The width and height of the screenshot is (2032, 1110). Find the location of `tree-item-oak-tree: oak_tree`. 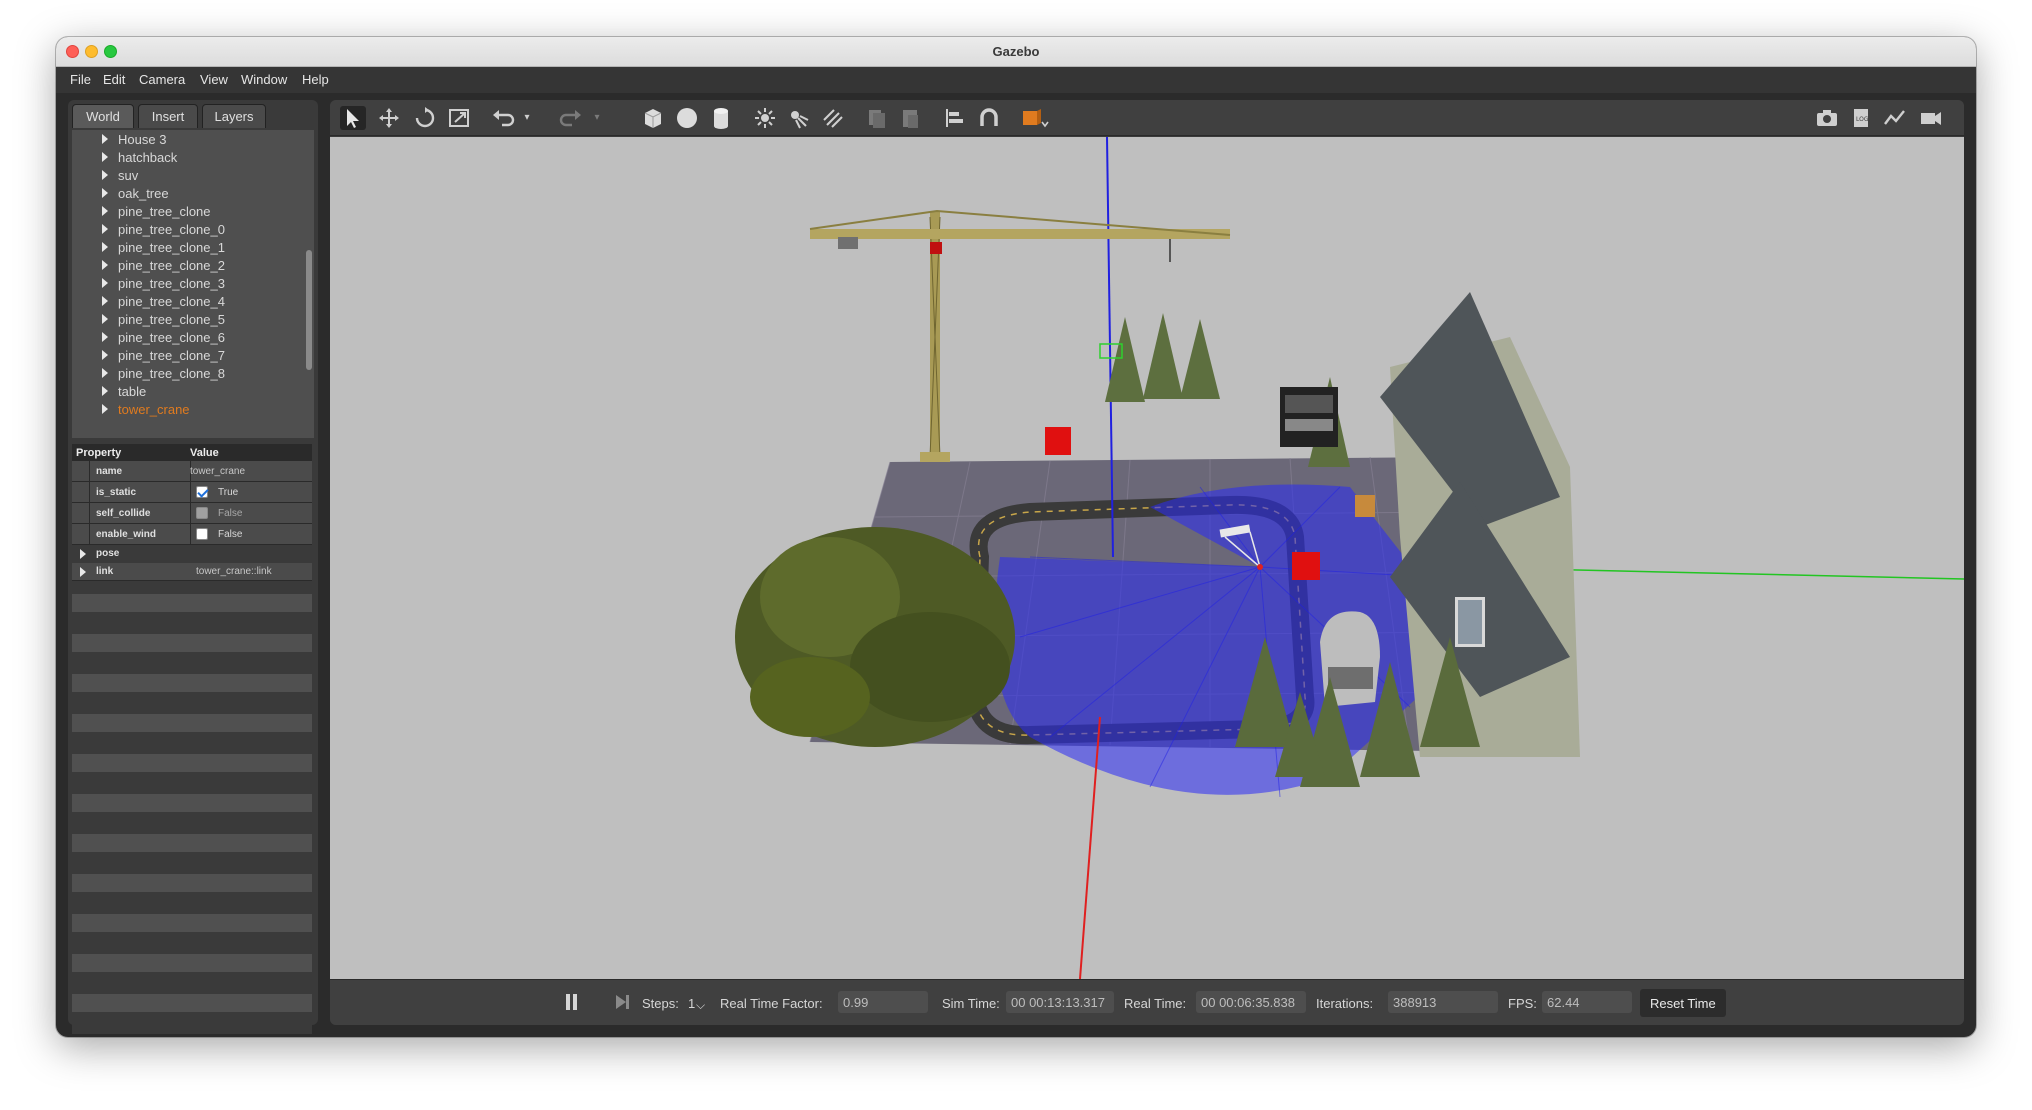

tree-item-oak-tree: oak_tree is located at coordinates (182, 193).